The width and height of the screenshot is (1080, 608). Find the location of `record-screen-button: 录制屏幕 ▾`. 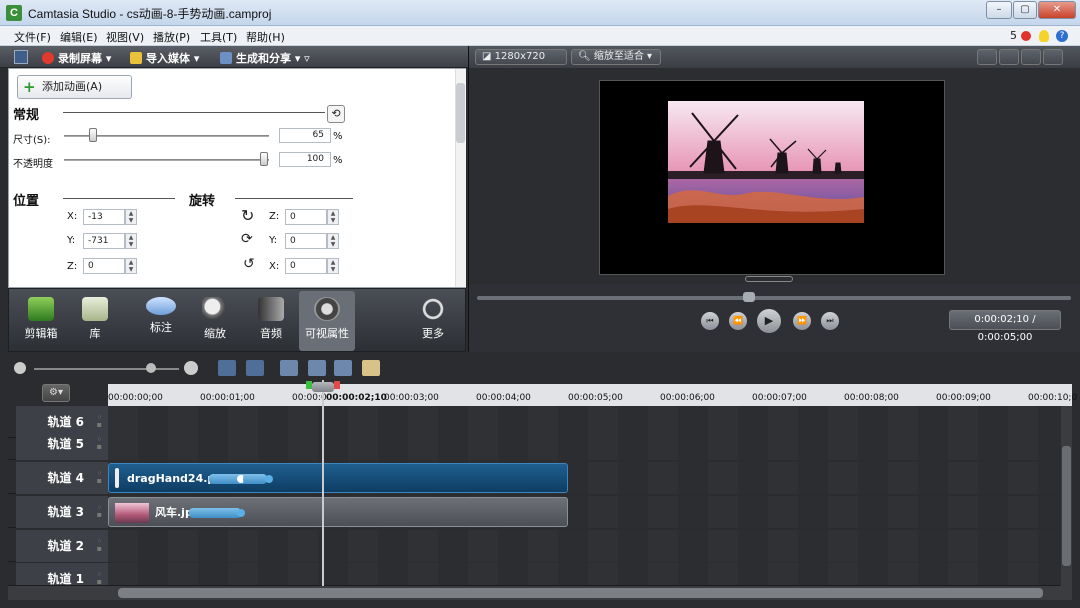

record-screen-button: 录制屏幕 ▾ is located at coordinates (76, 58).